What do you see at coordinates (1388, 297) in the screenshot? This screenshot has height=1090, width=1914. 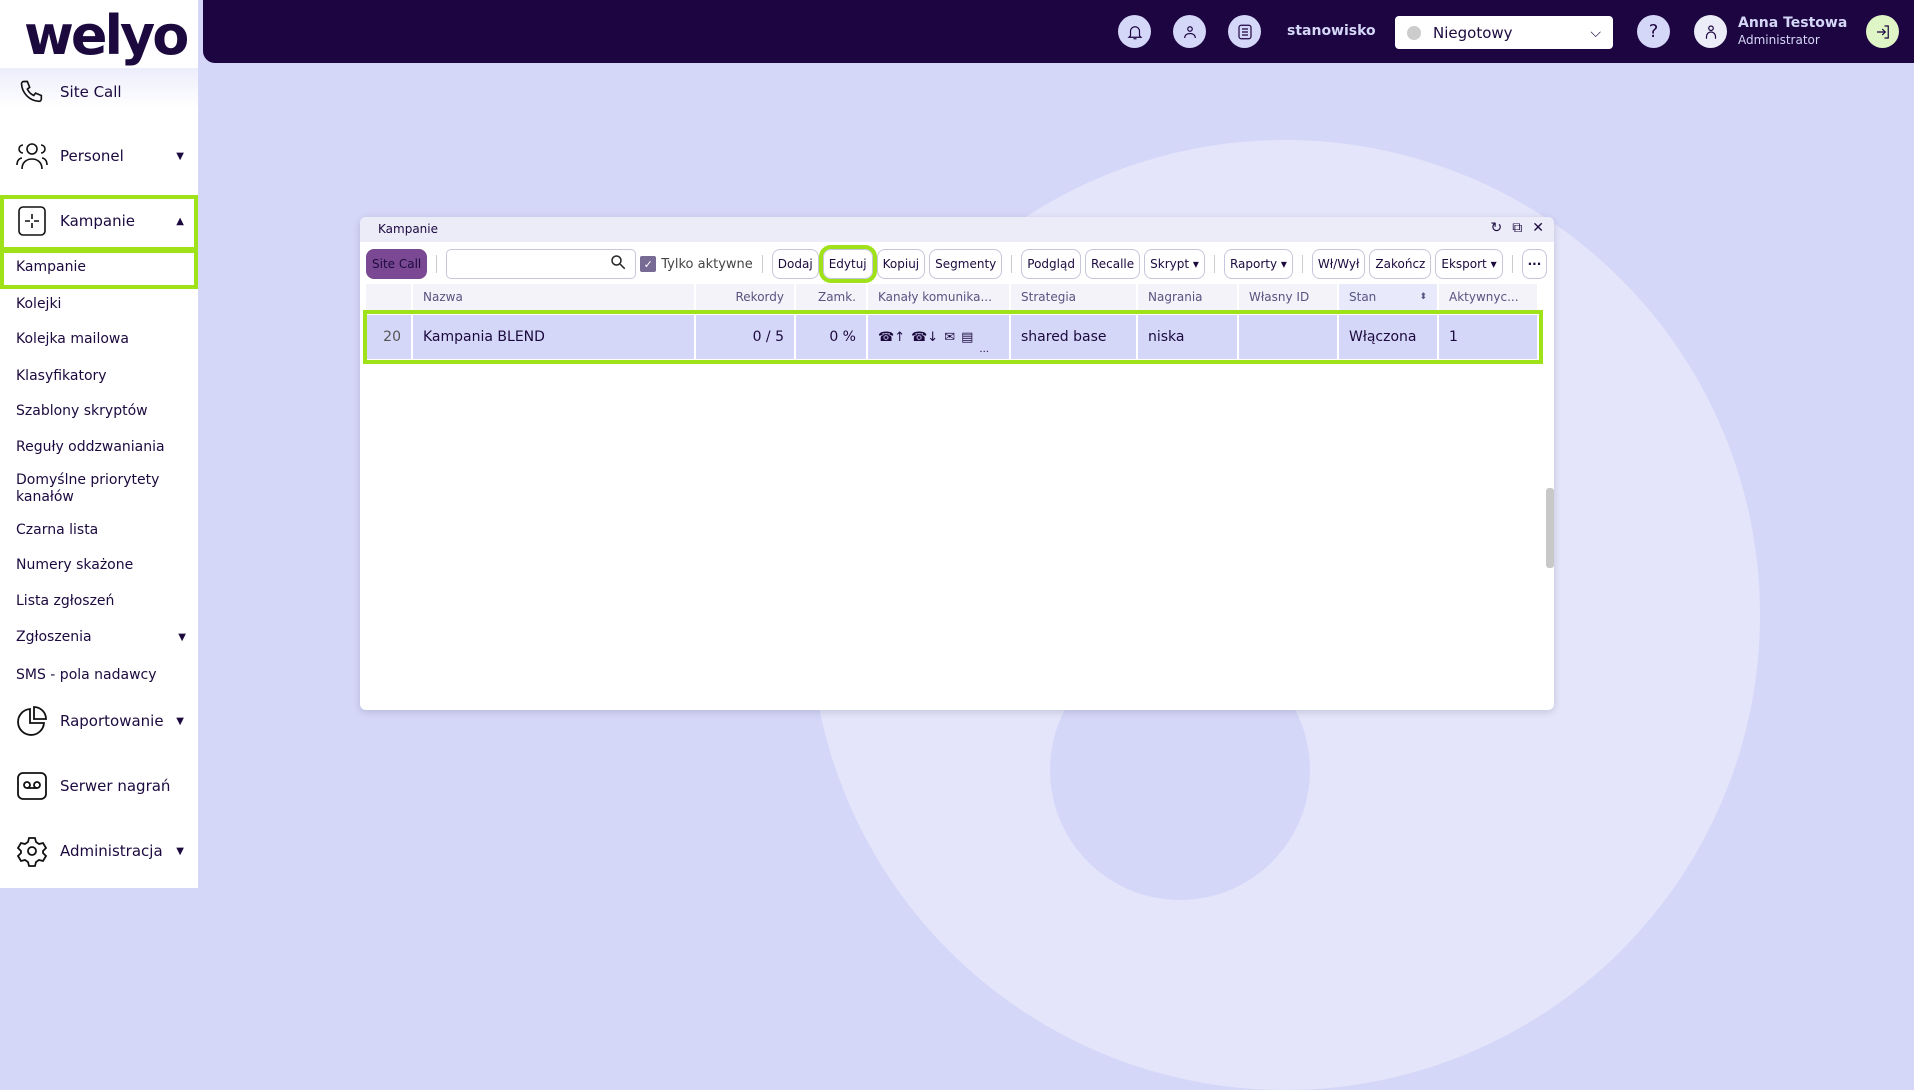 I see `col-stan: Stan ⬍` at bounding box center [1388, 297].